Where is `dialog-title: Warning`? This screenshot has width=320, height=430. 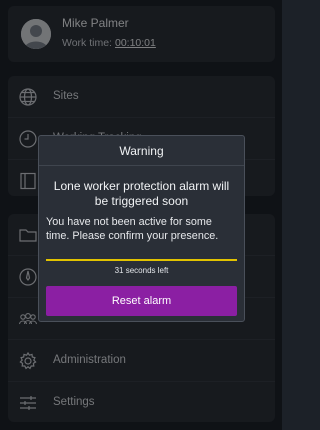
dialog-title: Warning is located at coordinates (141, 151).